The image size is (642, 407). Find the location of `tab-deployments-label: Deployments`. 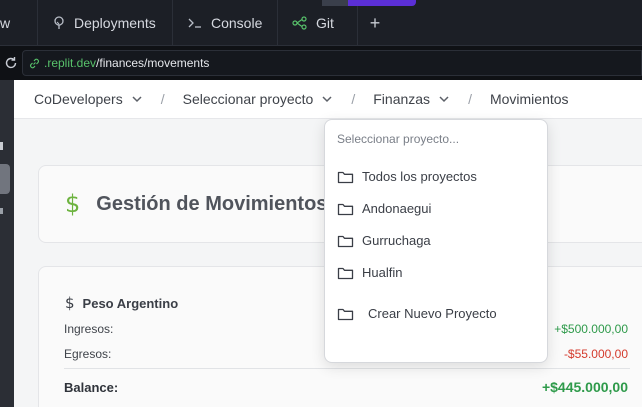

tab-deployments-label: Deployments is located at coordinates (115, 23).